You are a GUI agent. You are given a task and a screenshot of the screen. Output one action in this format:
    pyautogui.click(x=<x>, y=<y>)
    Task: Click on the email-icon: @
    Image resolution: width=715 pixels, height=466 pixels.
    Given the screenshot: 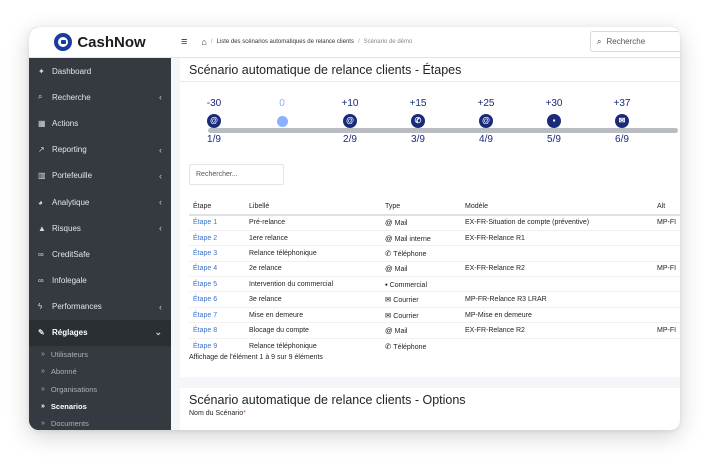 What is the action you would take?
    pyautogui.click(x=214, y=121)
    